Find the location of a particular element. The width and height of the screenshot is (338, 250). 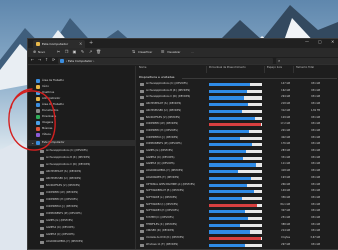

view-icon: ☰ is located at coordinates (162, 52).